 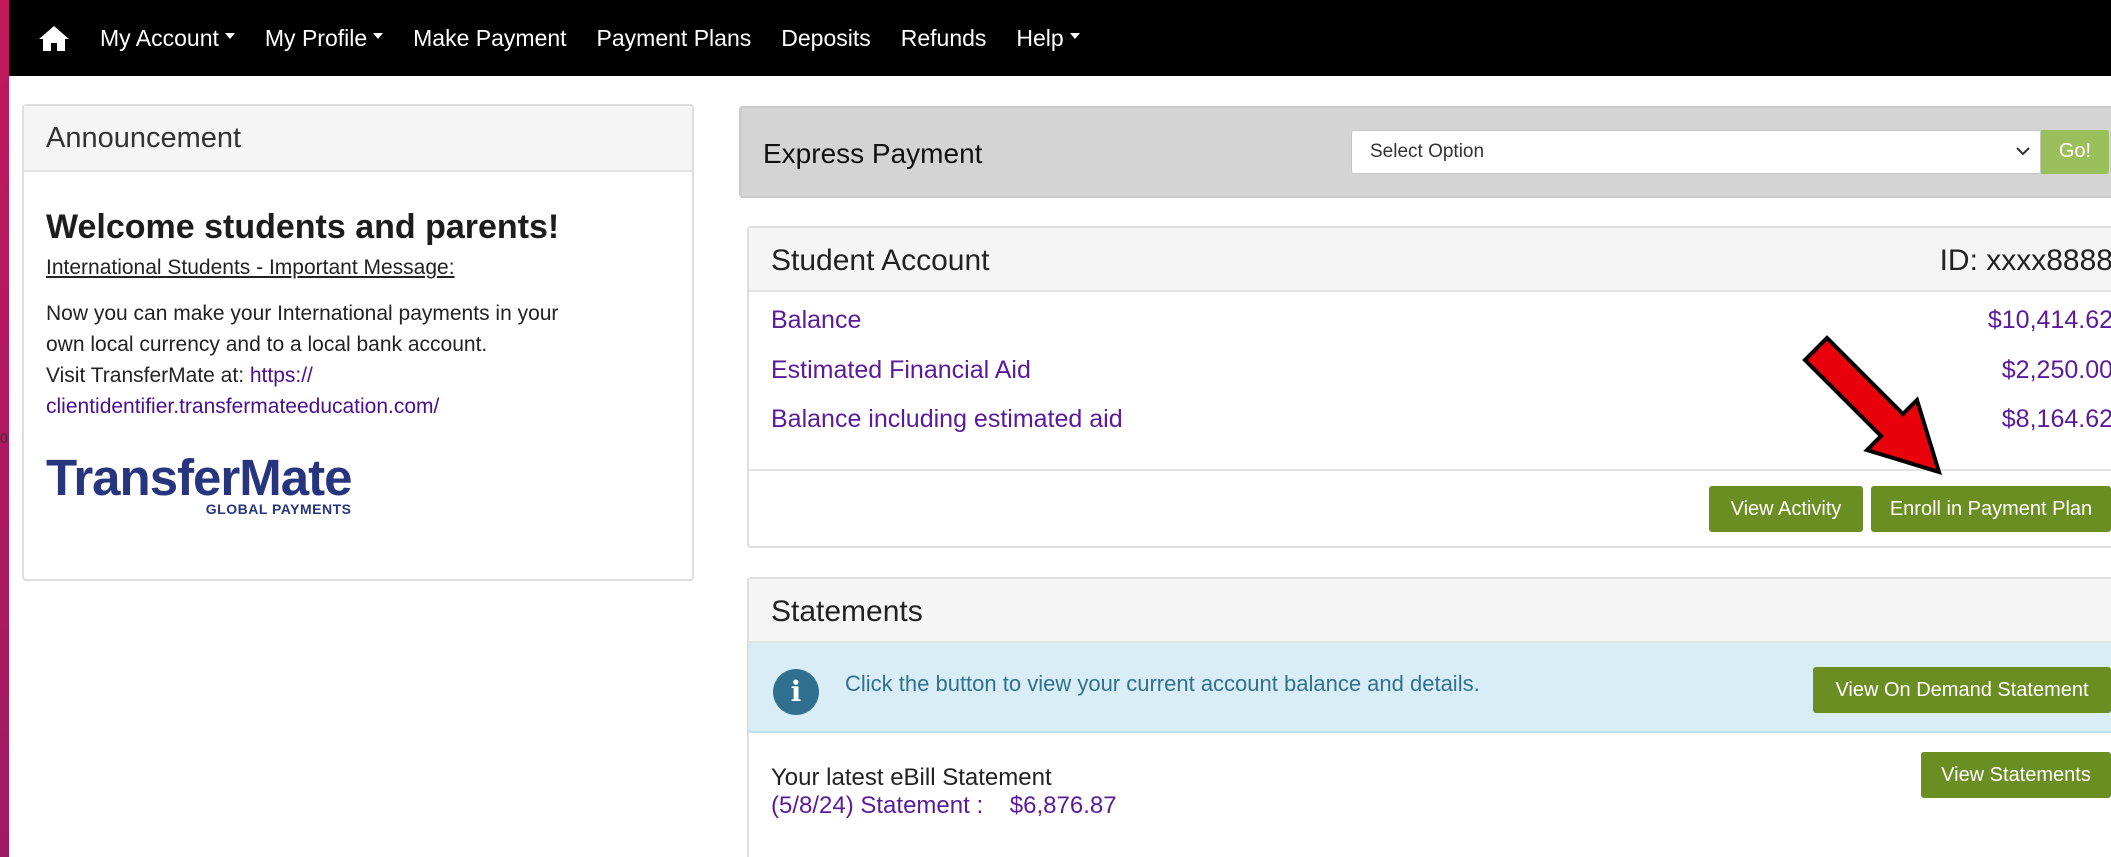 I want to click on enroll-payment-plan-button: Enroll in Payment Plan, so click(x=1991, y=509).